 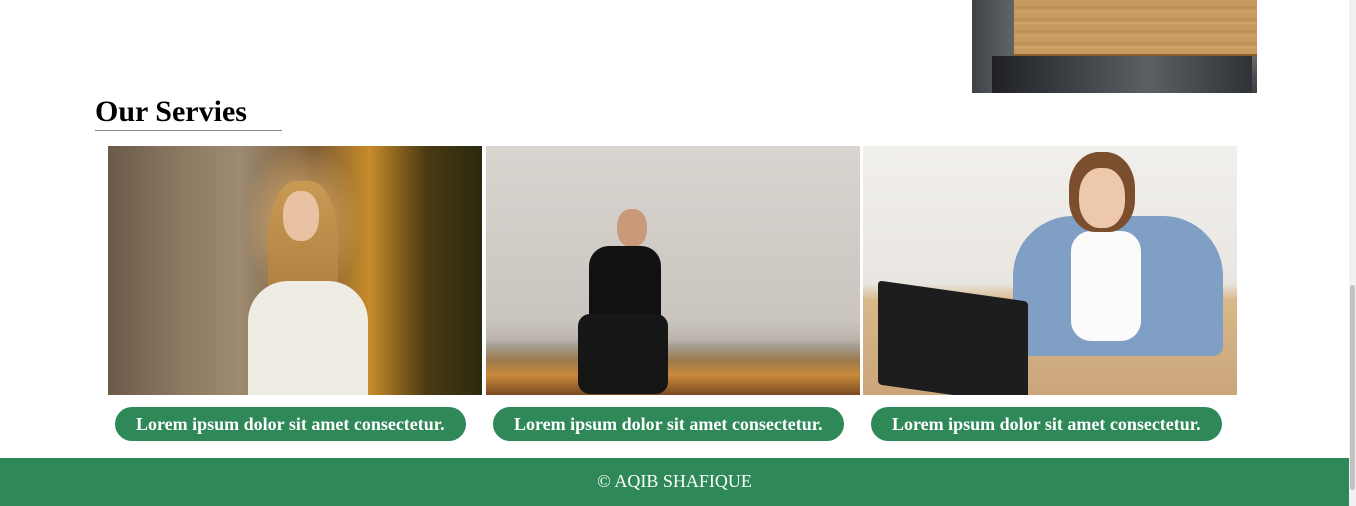 I want to click on photo-figure-body, so click(x=308, y=338).